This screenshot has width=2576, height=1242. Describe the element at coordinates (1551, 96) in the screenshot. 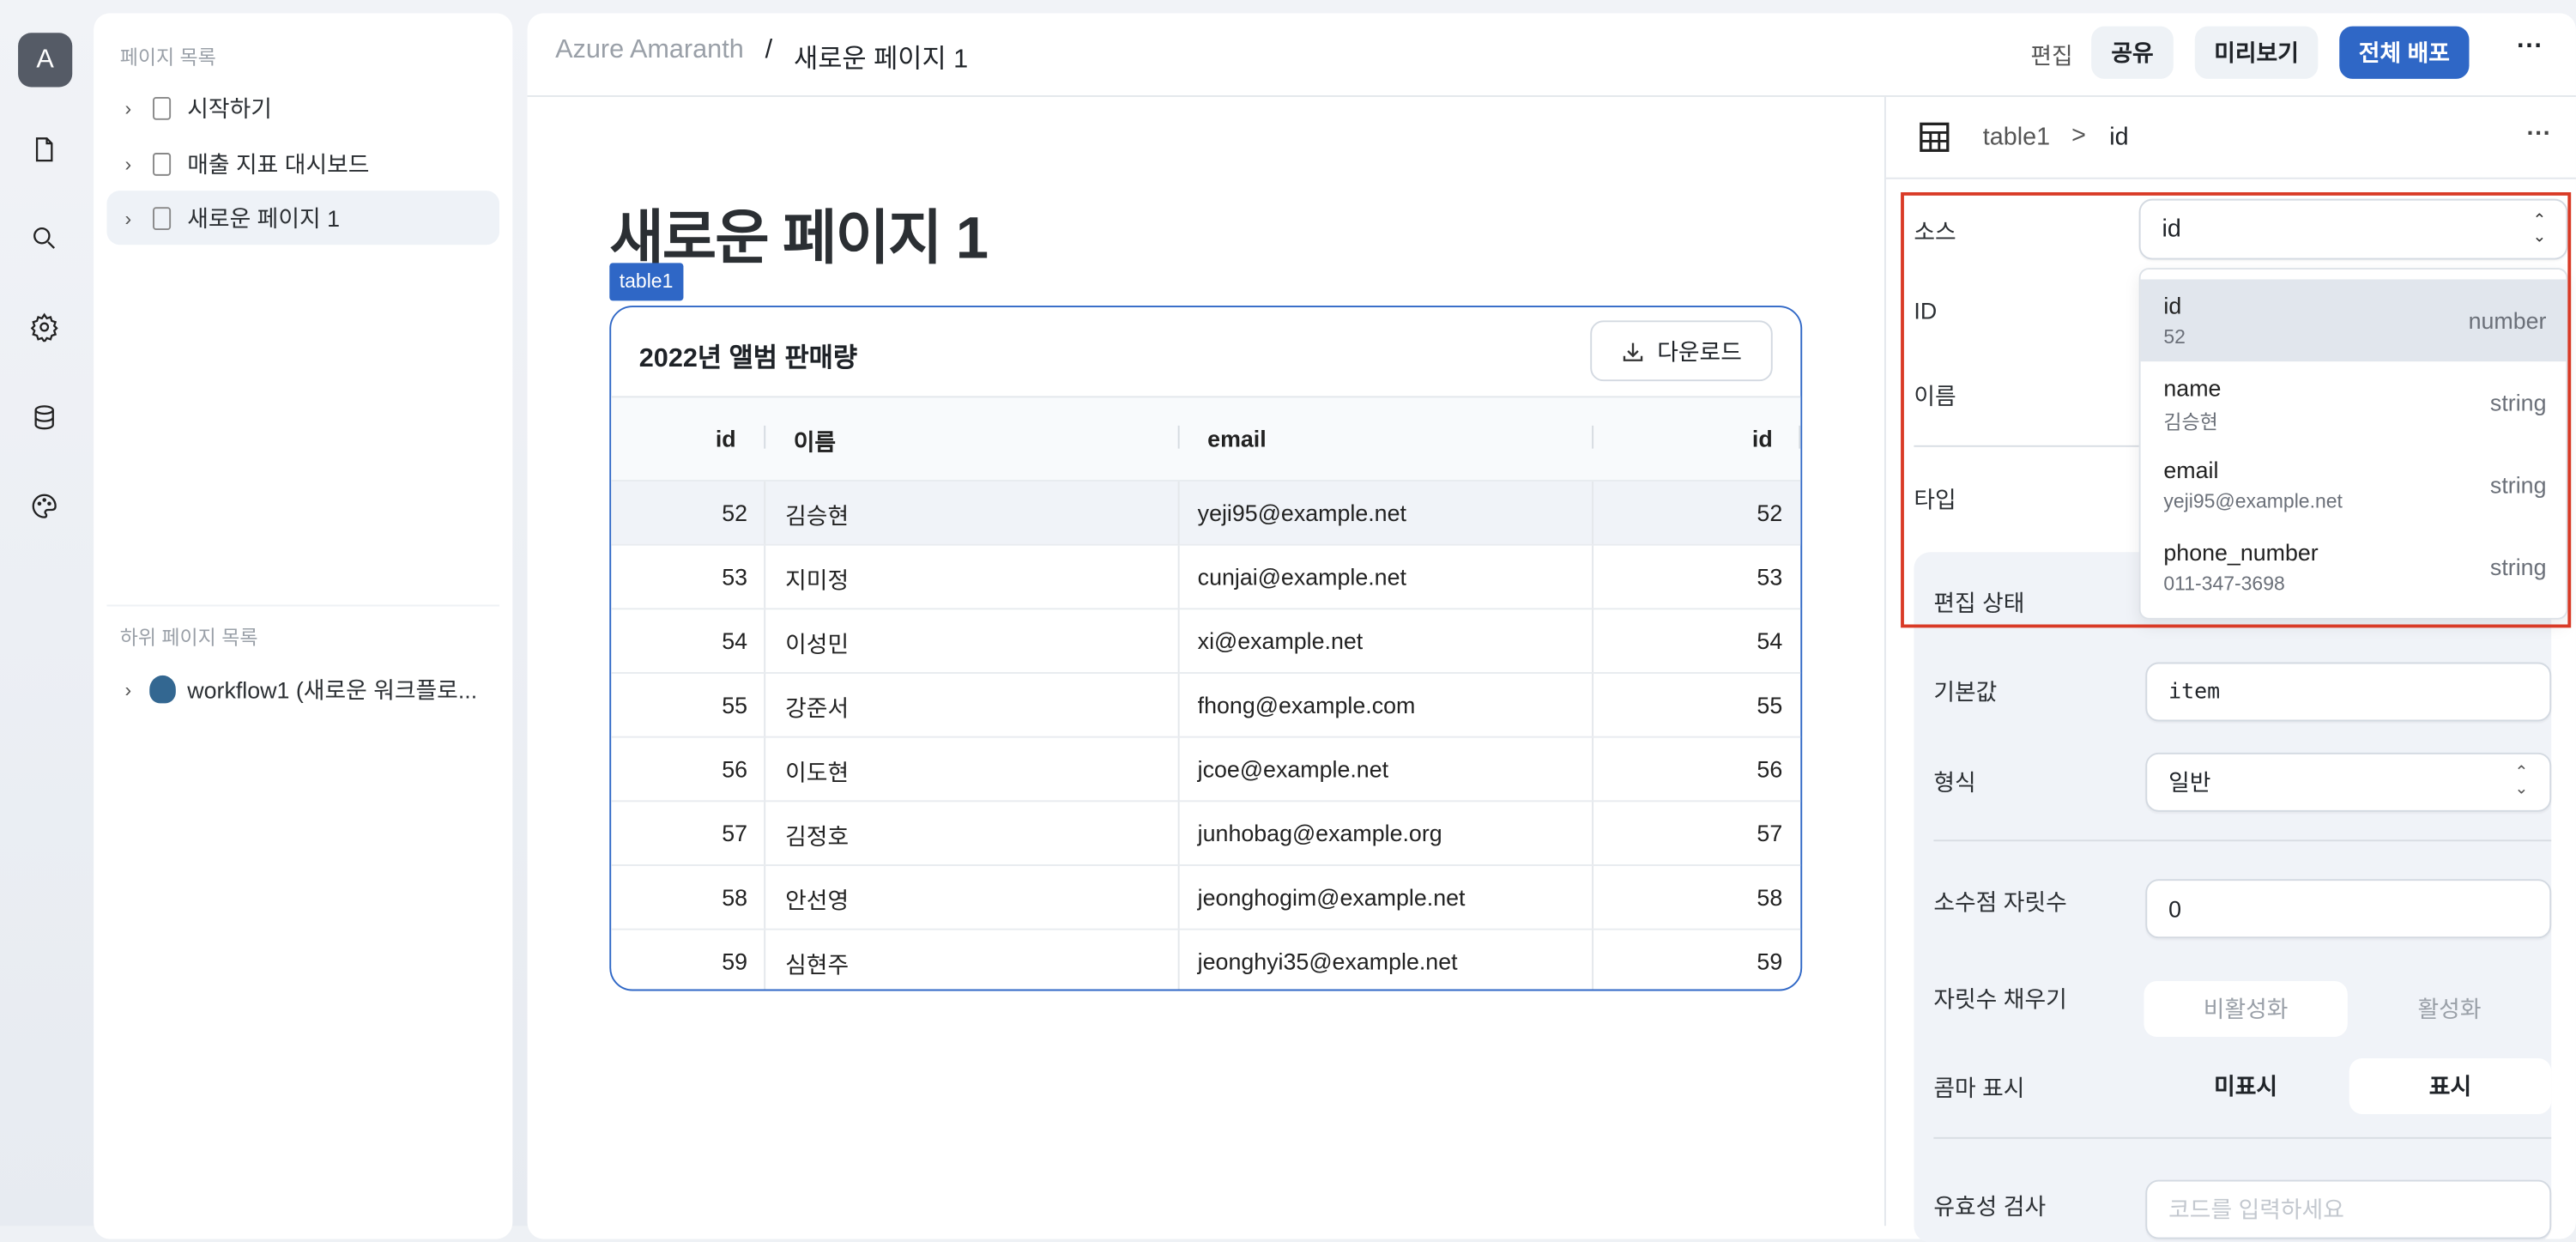

I see `header-divider` at that location.